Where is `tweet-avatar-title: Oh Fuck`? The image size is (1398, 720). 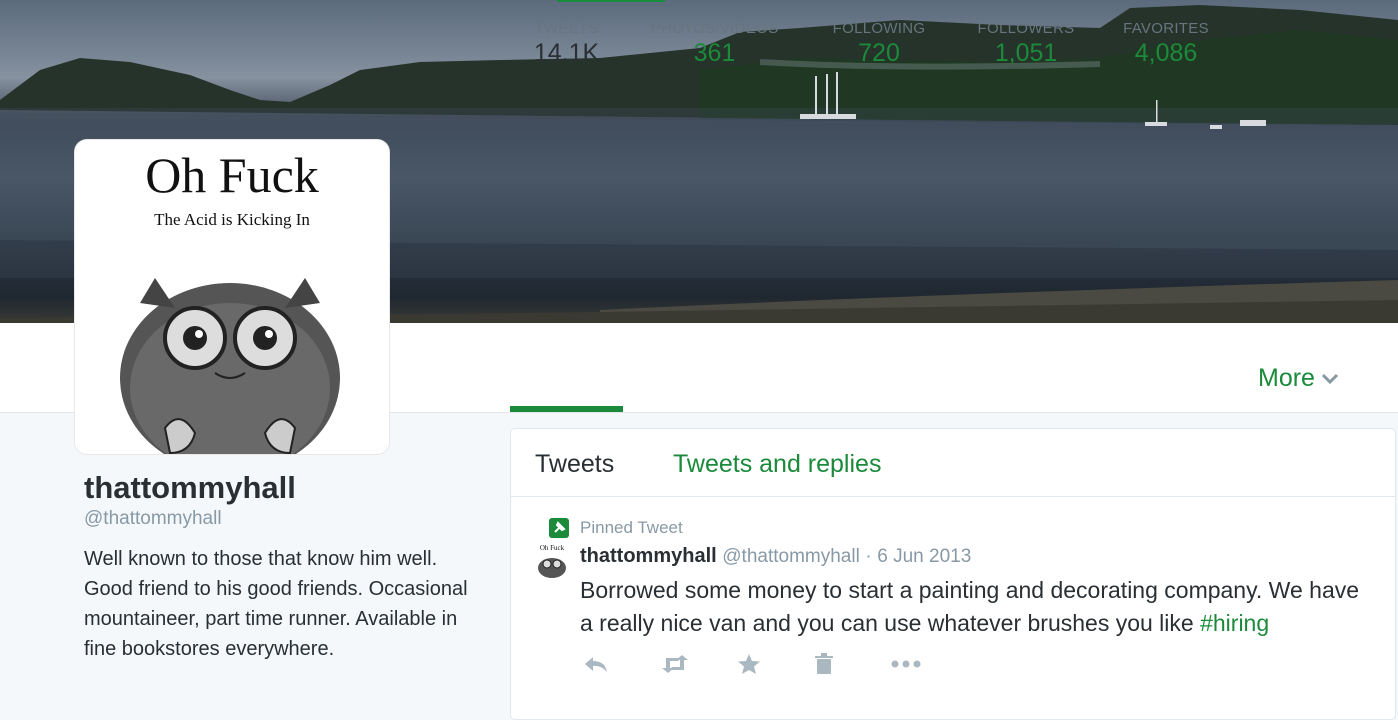
tweet-avatar-title: Oh Fuck is located at coordinates (552, 548).